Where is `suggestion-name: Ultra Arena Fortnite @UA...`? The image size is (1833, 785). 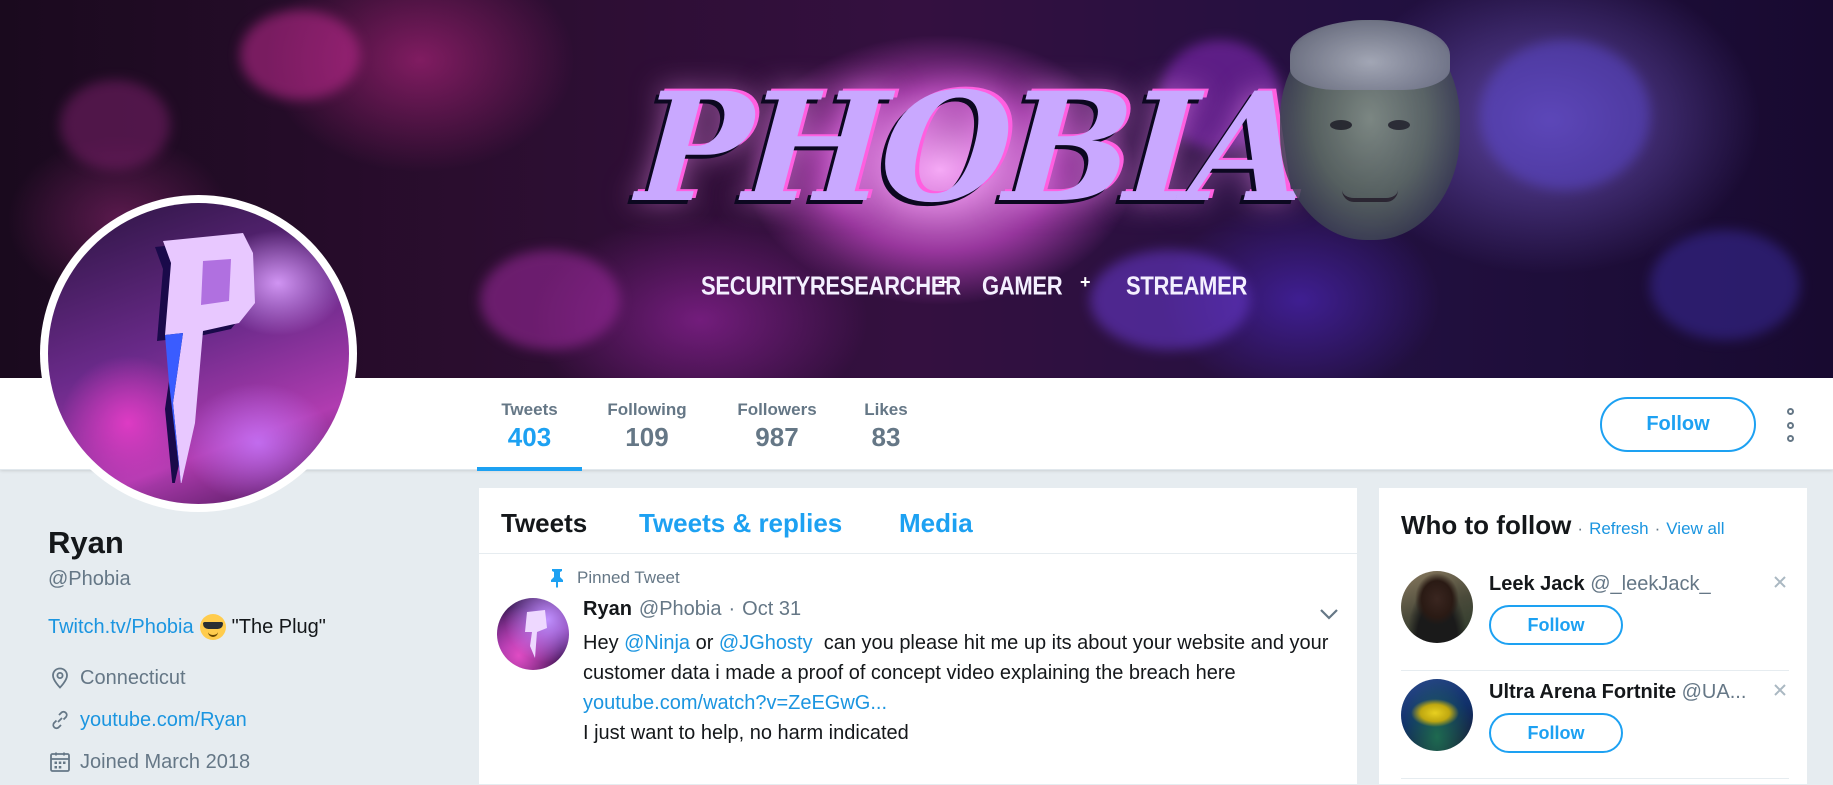
suggestion-name: Ultra Arena Fortnite @UA... is located at coordinates (1624, 692).